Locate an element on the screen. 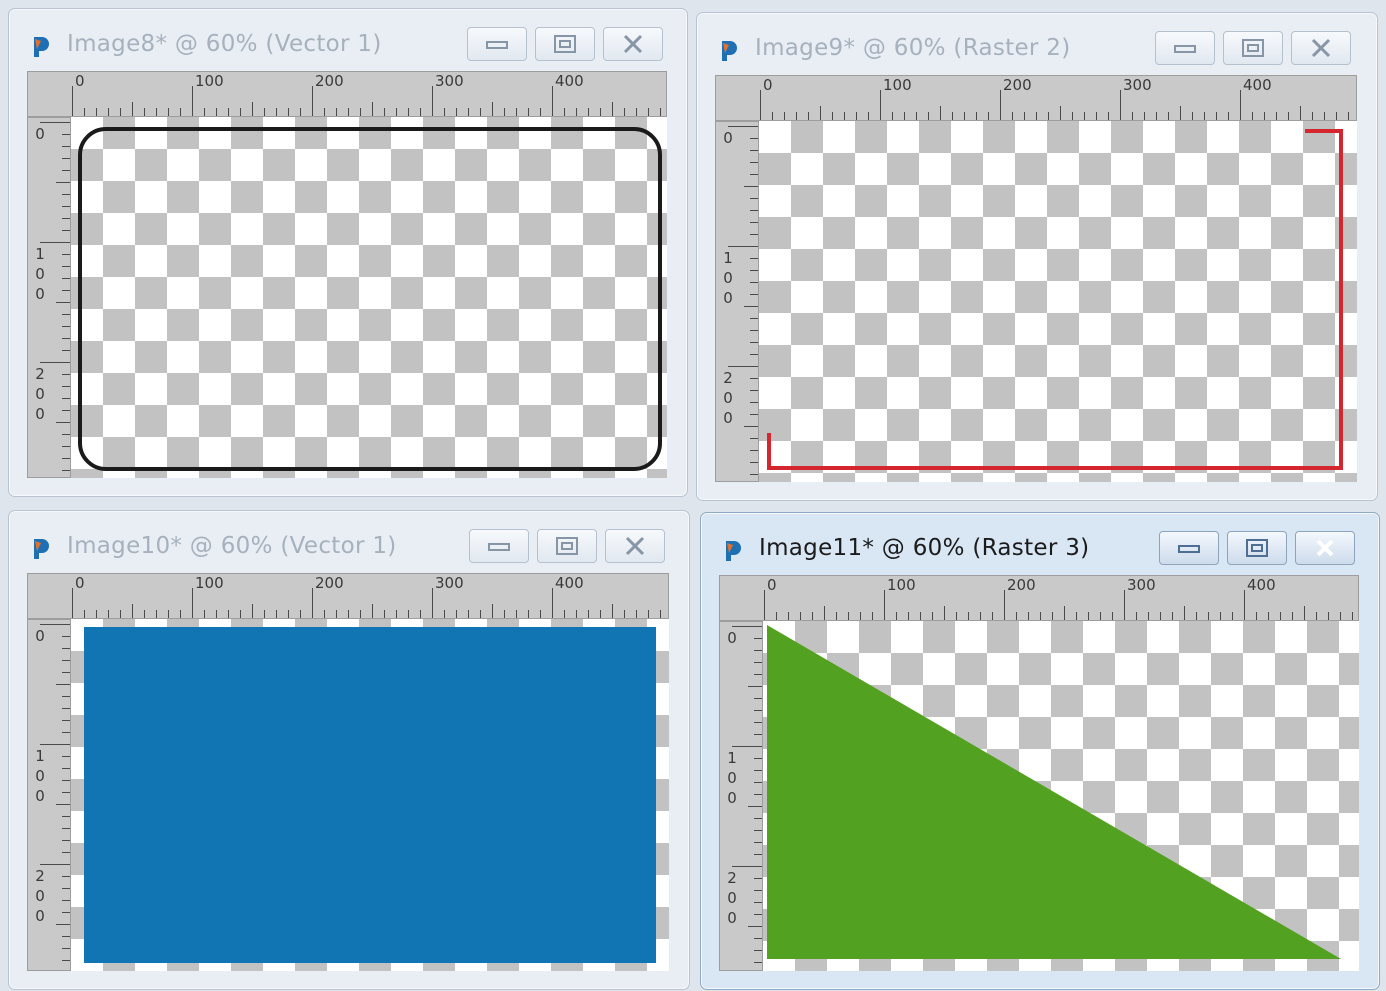  window-titlebar: Image9* @ 60% (Raster 2) is located at coordinates (1037, 44).